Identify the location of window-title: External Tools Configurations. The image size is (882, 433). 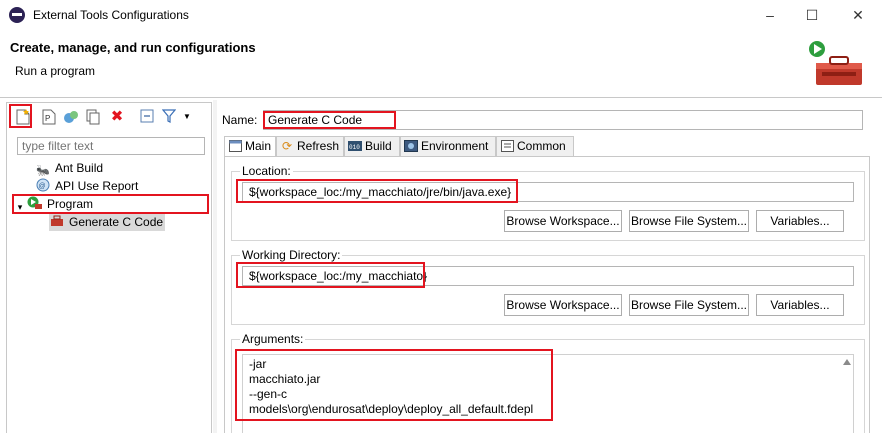
(111, 15).